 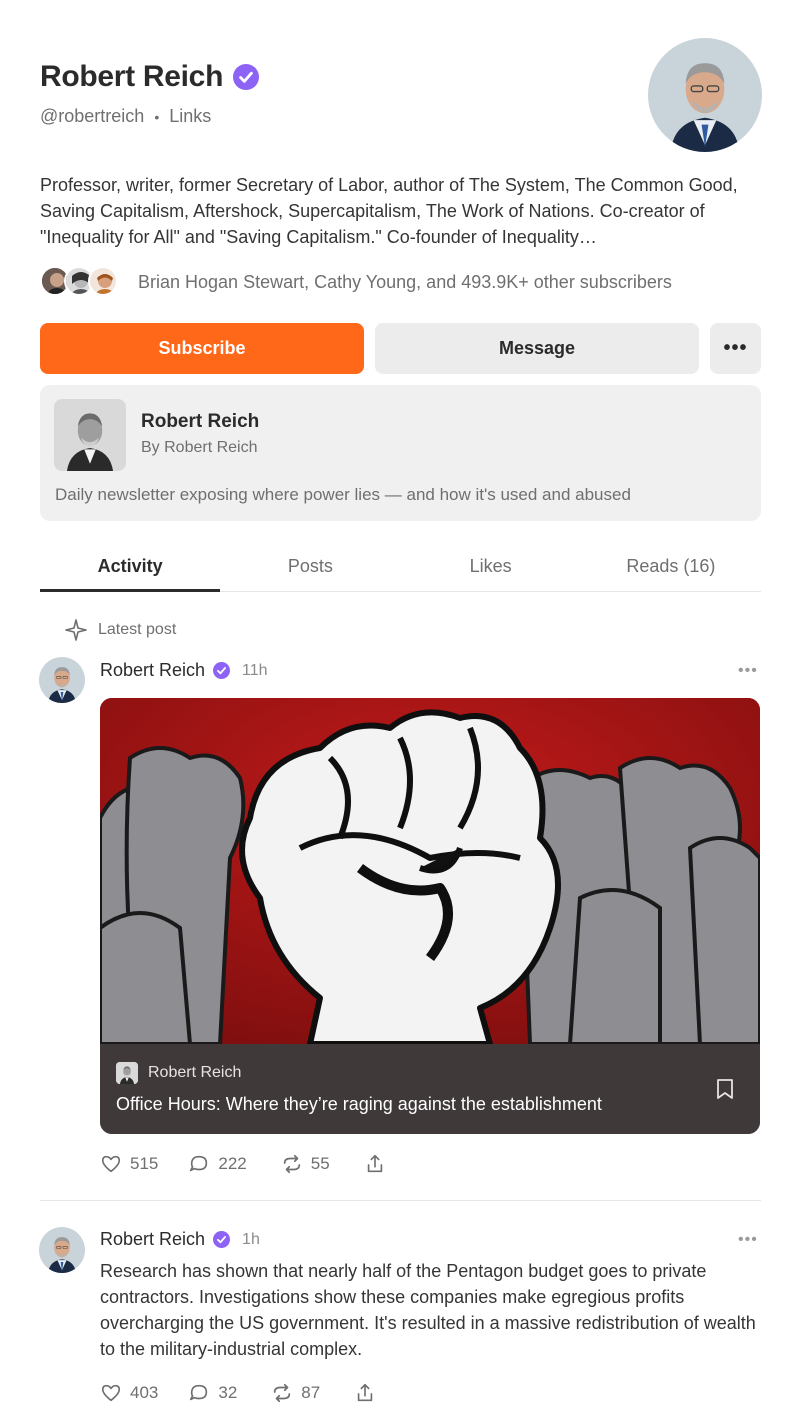 I want to click on like-count: 515, so click(x=144, y=1163).